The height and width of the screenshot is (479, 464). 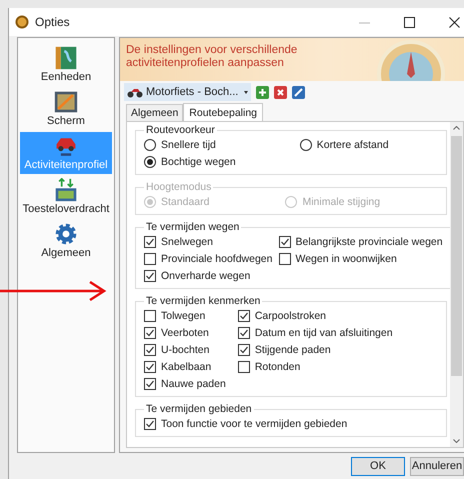 I want to click on option-label: Toon functie voor te vermijden gebieden, so click(x=254, y=424).